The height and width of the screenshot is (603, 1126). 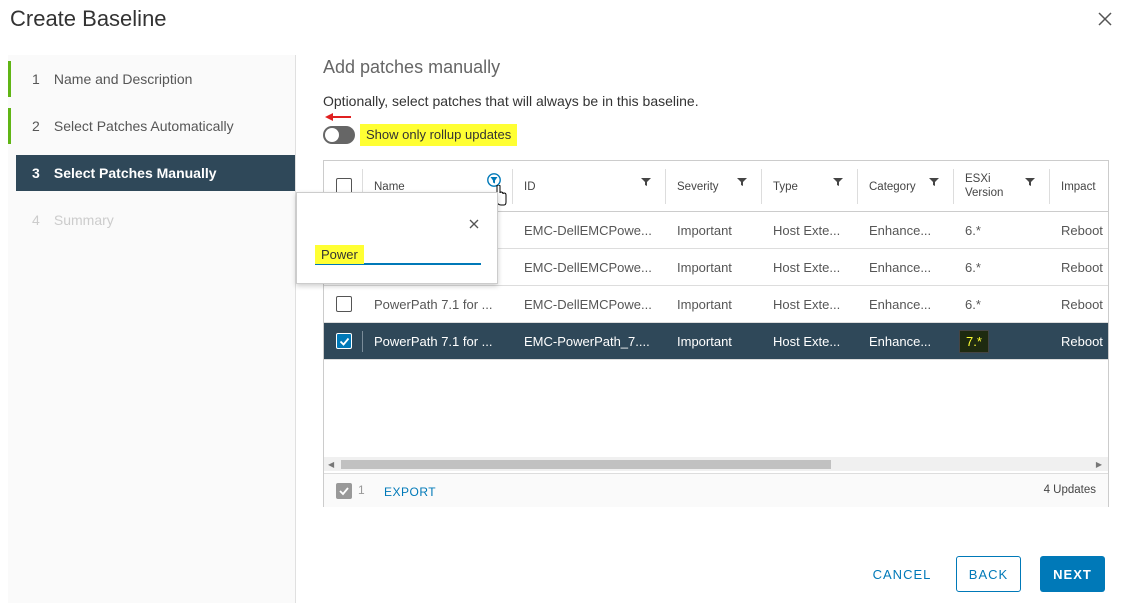 What do you see at coordinates (143, 126) in the screenshot?
I see `step-label: Select Patches Automatically` at bounding box center [143, 126].